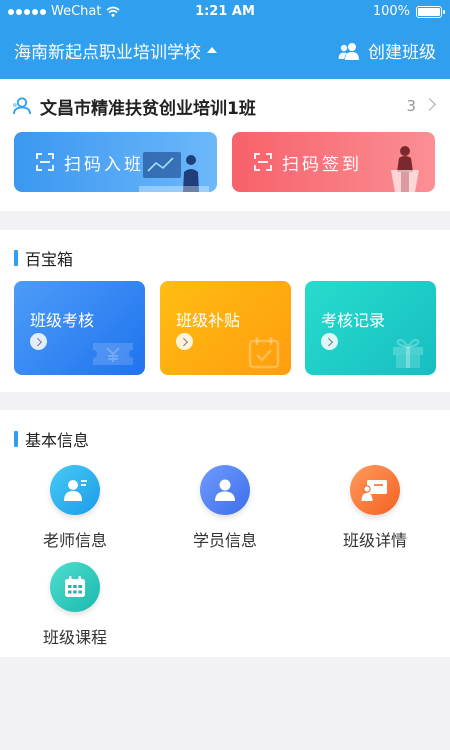  Describe the element at coordinates (51, 439) in the screenshot. I see `basic-info-title: 基本信息` at that location.